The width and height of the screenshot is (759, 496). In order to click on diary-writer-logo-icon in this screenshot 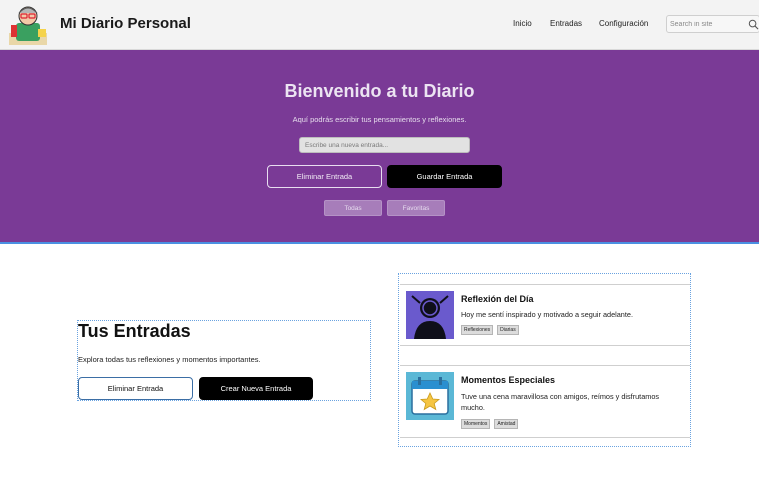, I will do `click(28, 25)`.